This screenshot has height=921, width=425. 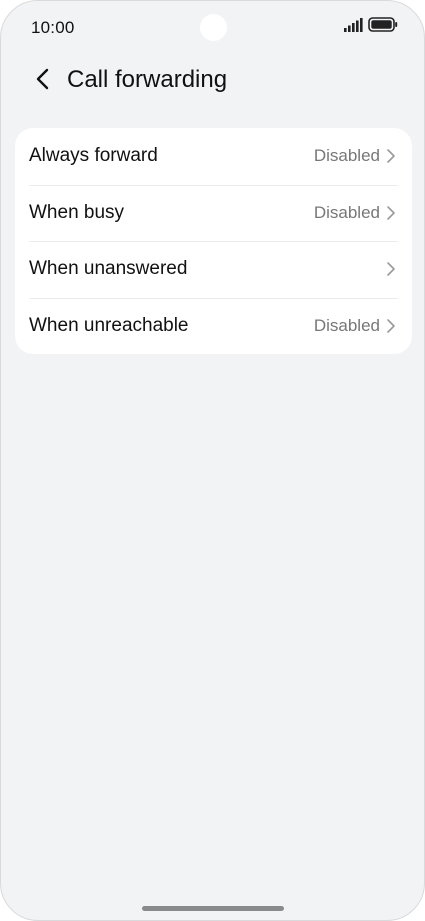 I want to click on list-item-label: Always forward, so click(x=93, y=156).